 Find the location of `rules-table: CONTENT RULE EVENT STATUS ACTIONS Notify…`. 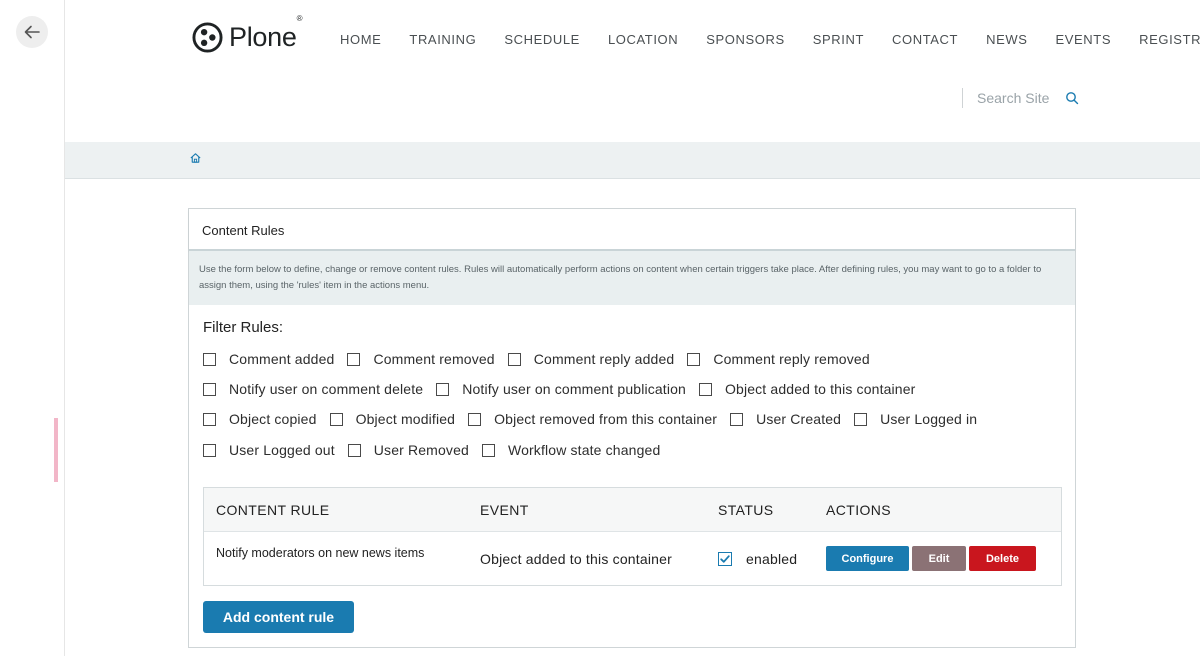

rules-table: CONTENT RULE EVENT STATUS ACTIONS Notify… is located at coordinates (632, 536).